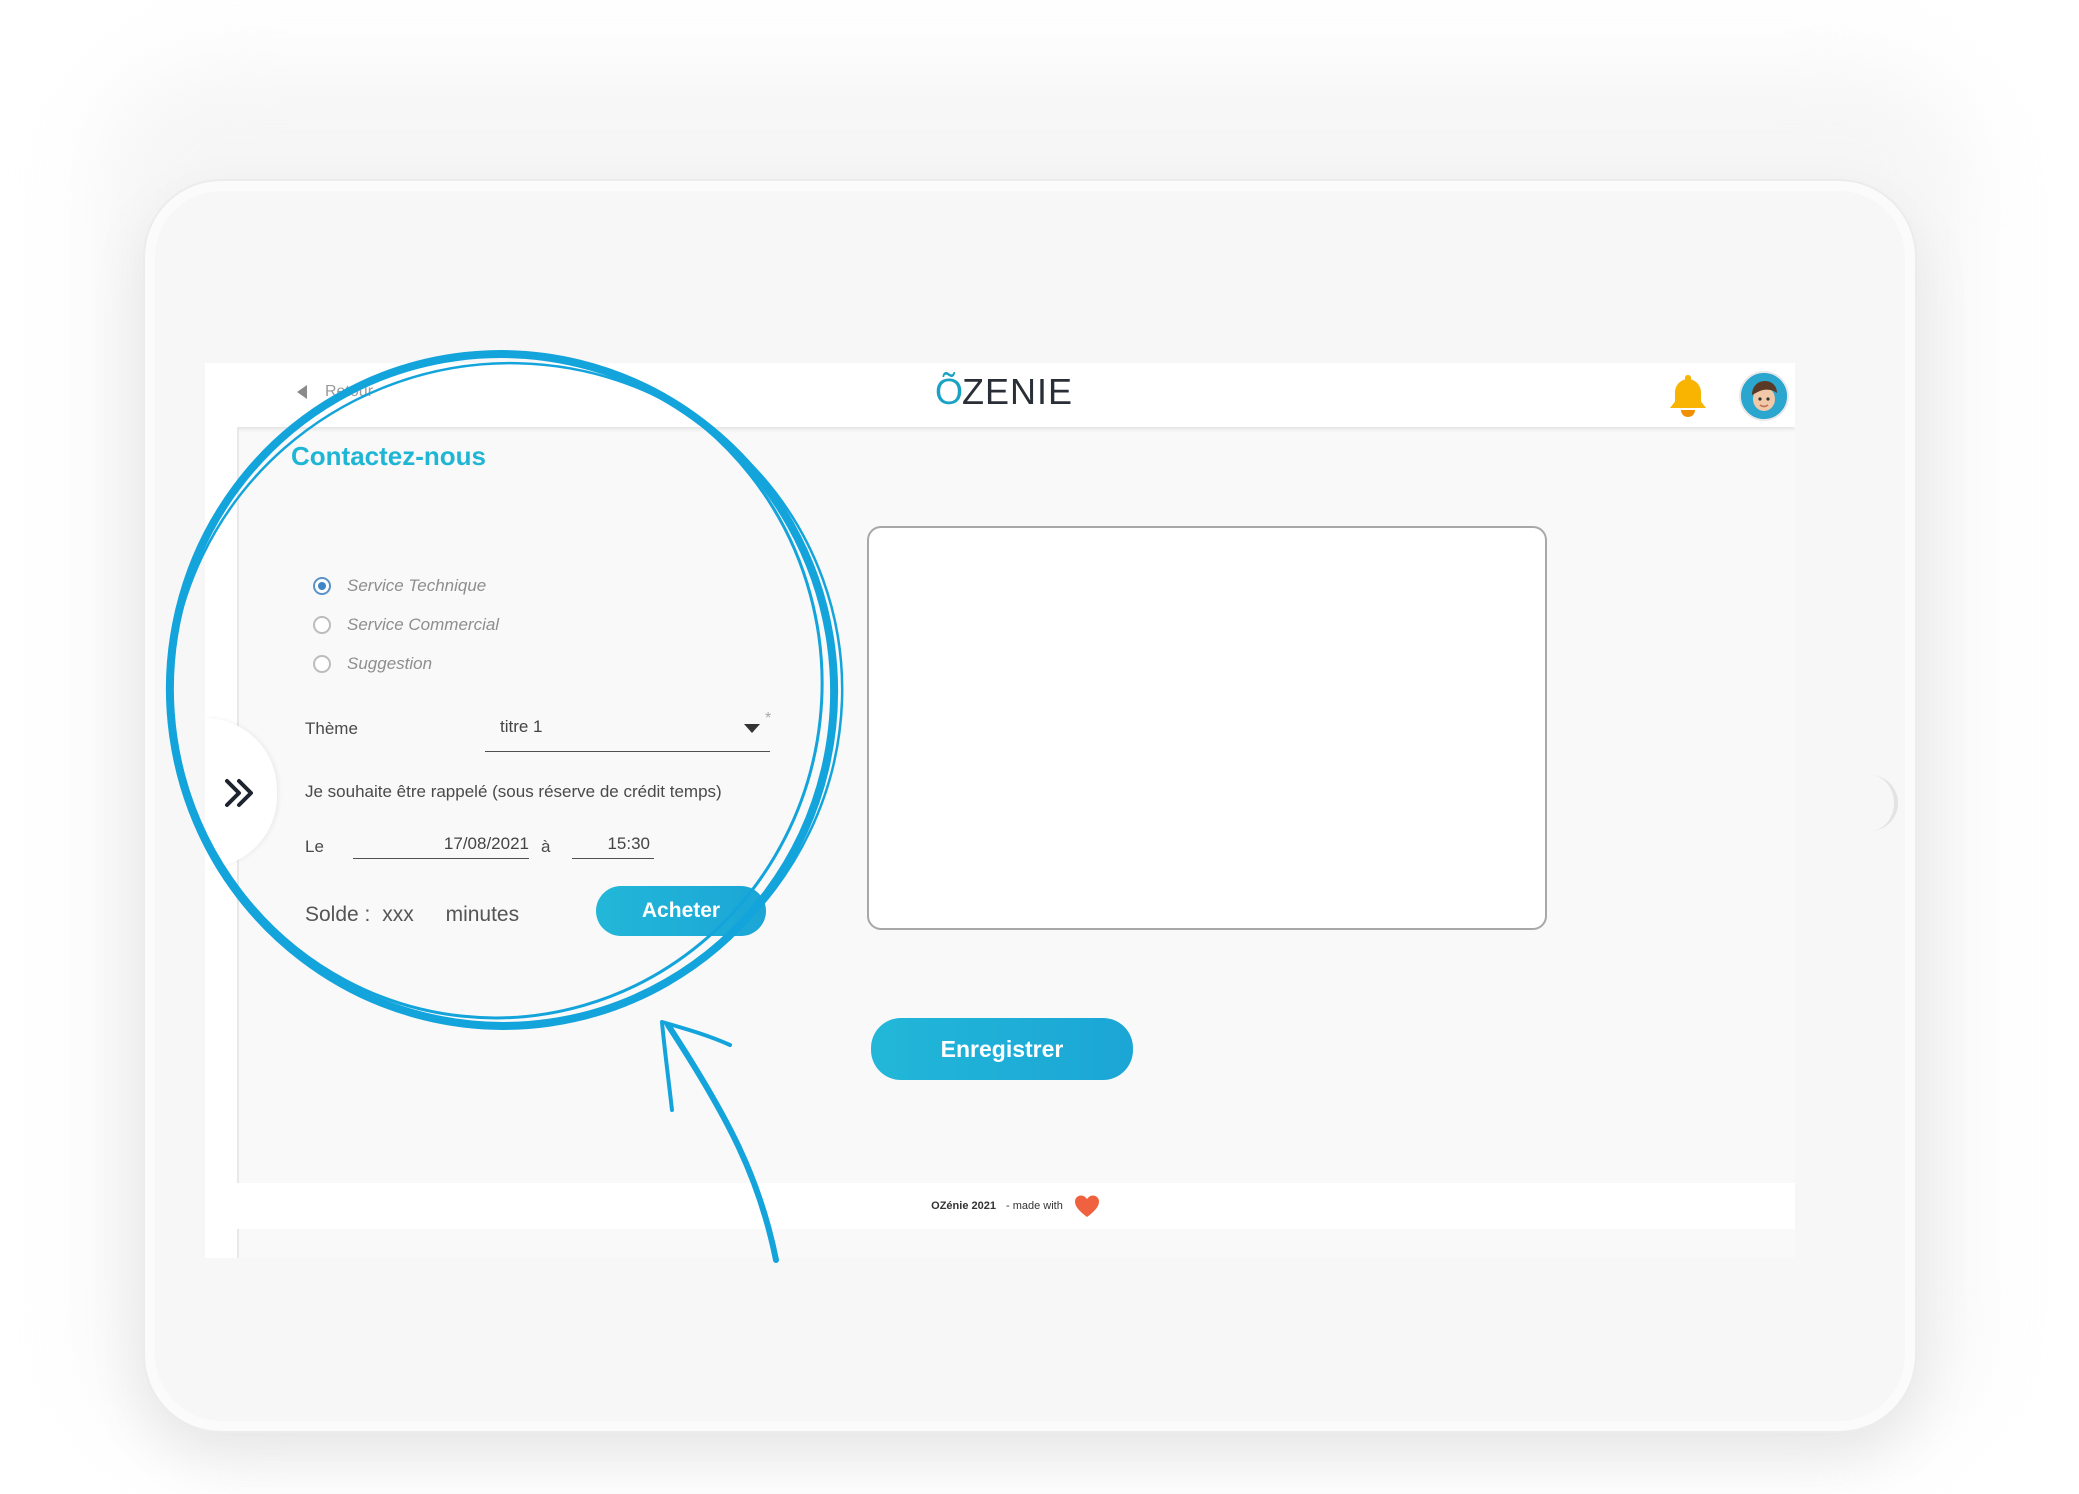 This screenshot has height=1494, width=2079. I want to click on footer-made-with: - made with, so click(1034, 1206).